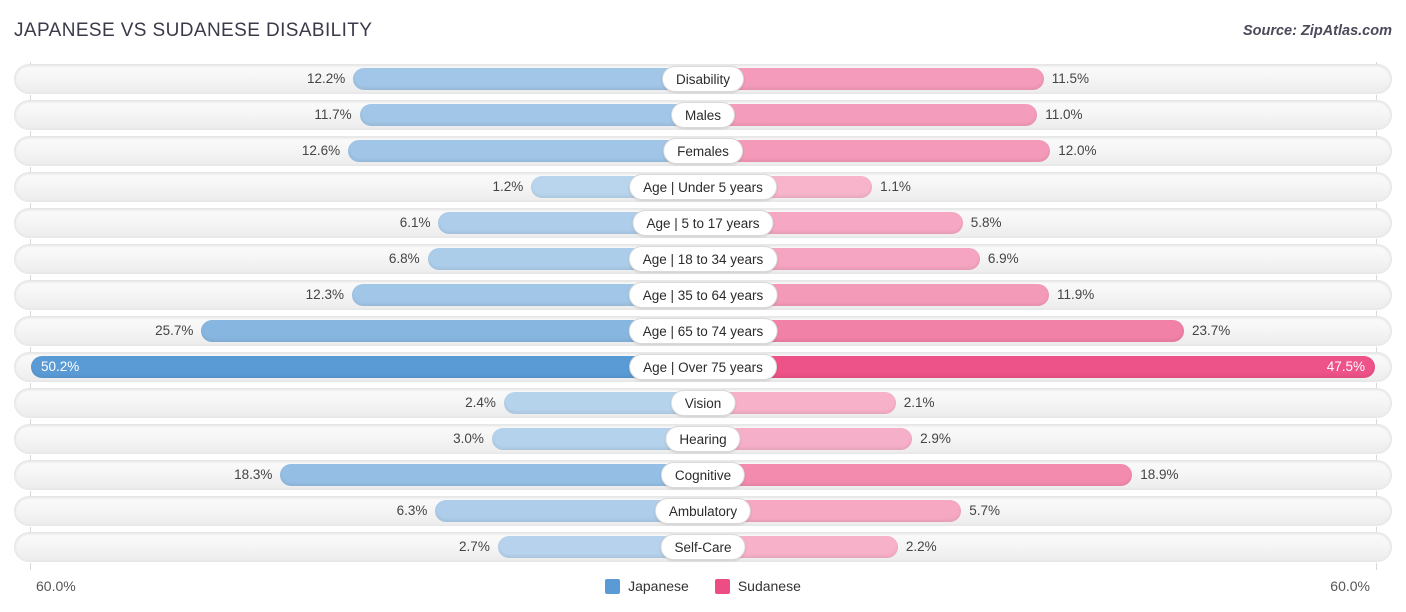 This screenshot has width=1406, height=612. What do you see at coordinates (1345, 366) in the screenshot?
I see `value-label-sudanese: 47.5%` at bounding box center [1345, 366].